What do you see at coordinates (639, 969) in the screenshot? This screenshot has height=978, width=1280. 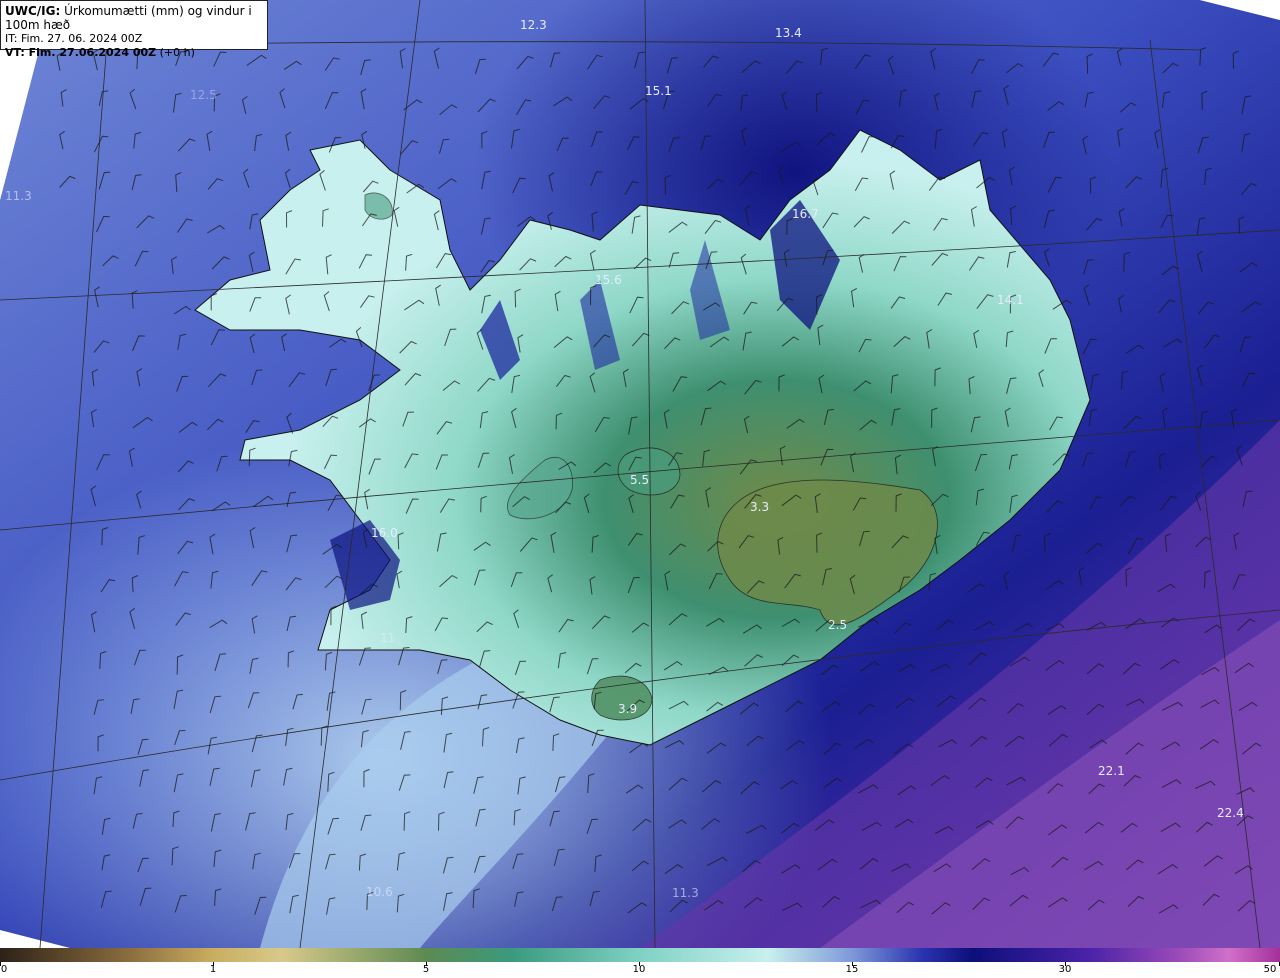 I see `colorbar-label: 10` at bounding box center [639, 969].